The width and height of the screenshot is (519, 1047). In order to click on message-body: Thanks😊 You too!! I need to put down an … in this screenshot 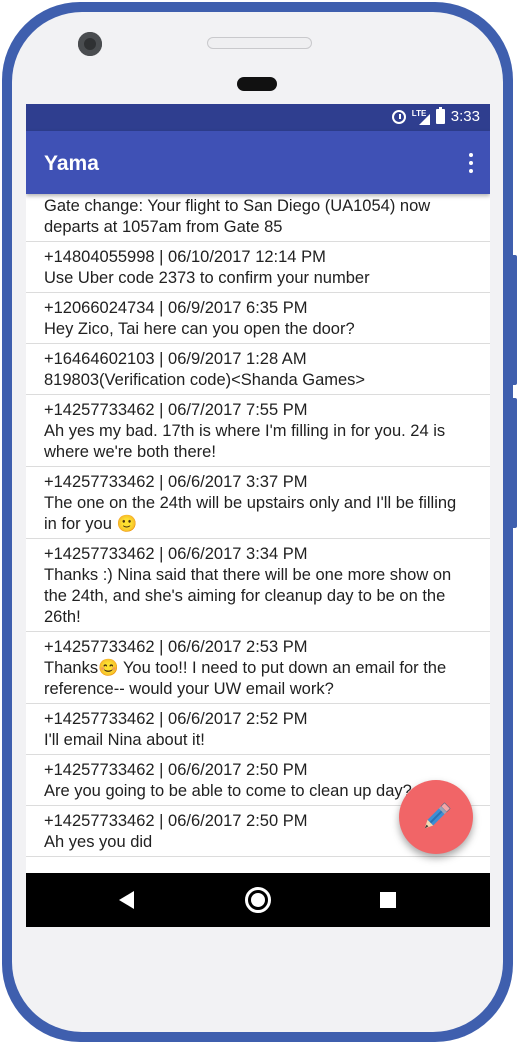, I will do `click(245, 678)`.